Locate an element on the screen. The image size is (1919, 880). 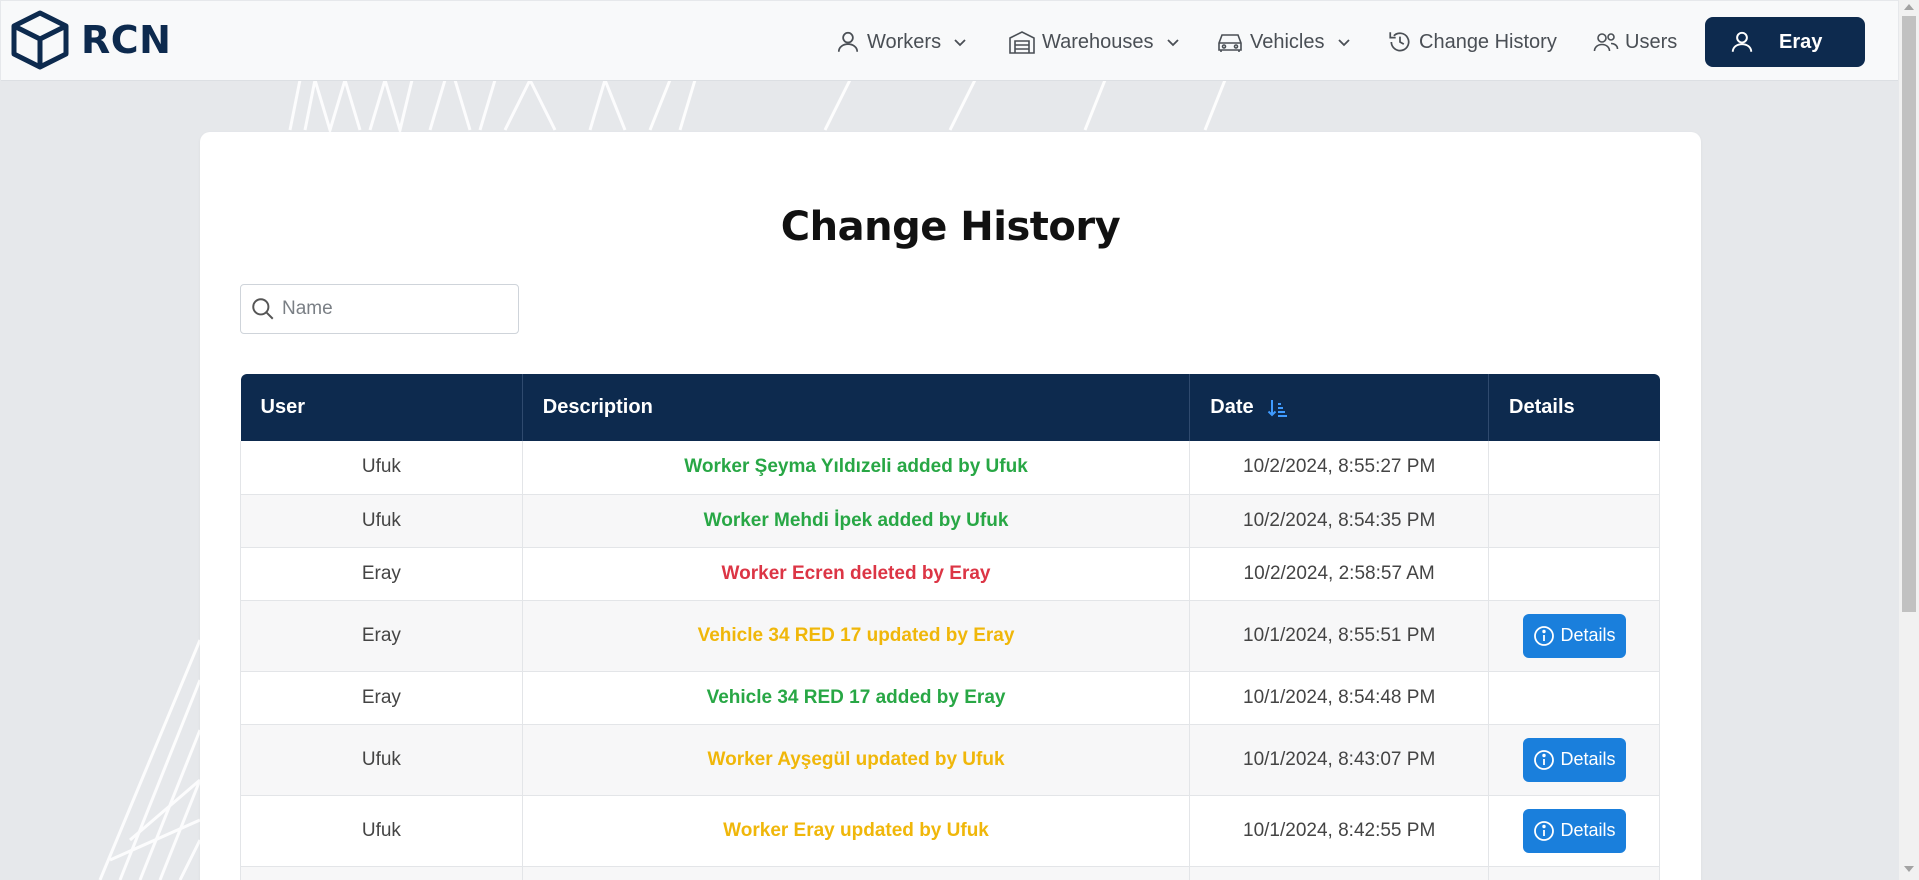
cell-description: Worker Ayşegül updated by Ufuk is located at coordinates (856, 760).